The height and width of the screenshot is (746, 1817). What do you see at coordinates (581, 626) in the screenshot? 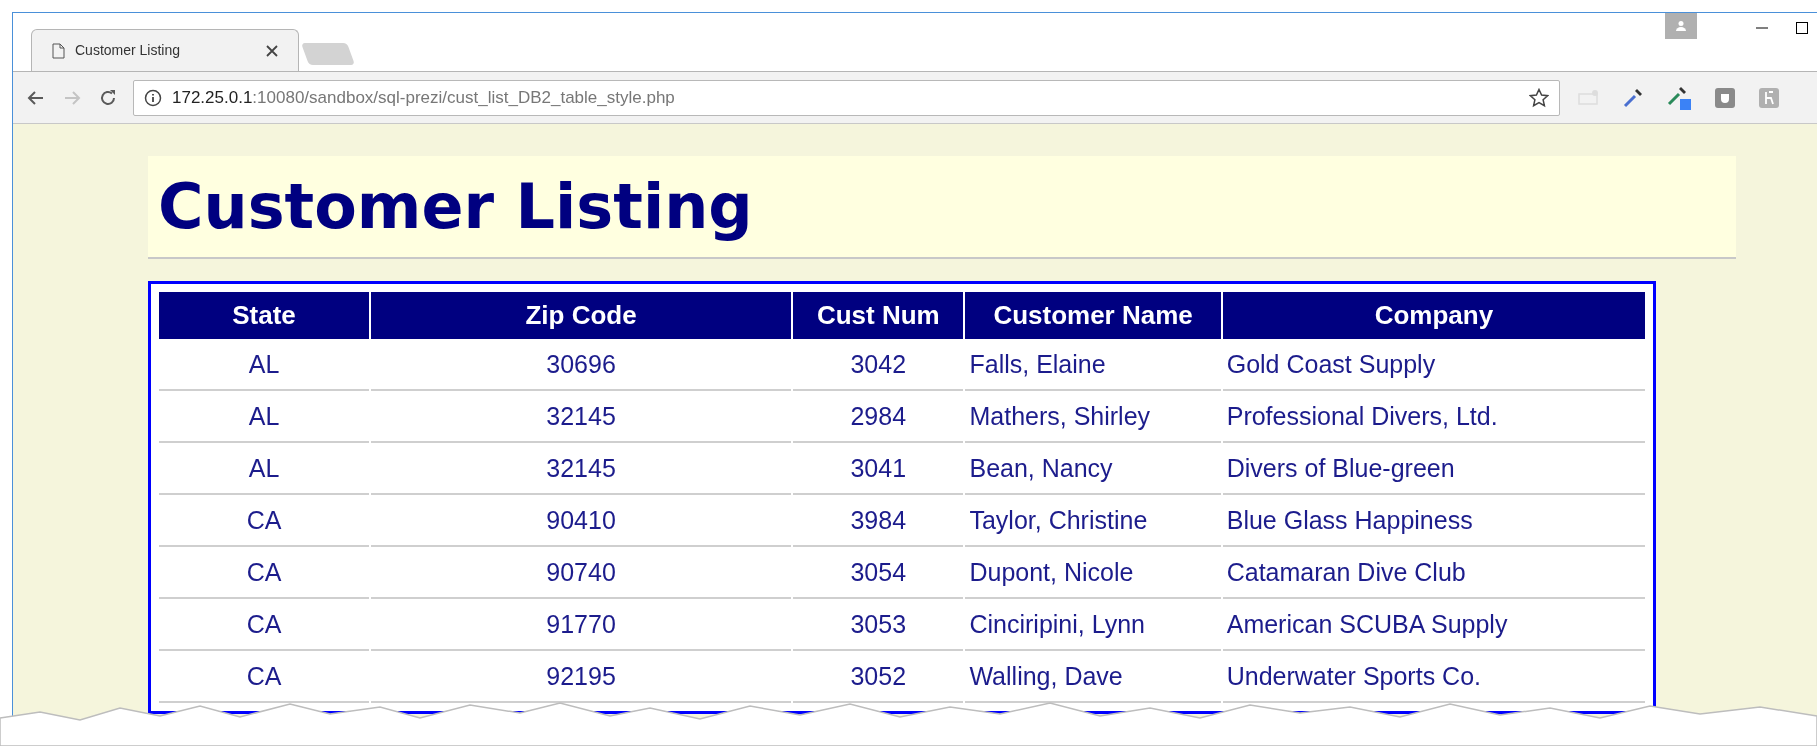
I see `table-cell: 91770` at bounding box center [581, 626].